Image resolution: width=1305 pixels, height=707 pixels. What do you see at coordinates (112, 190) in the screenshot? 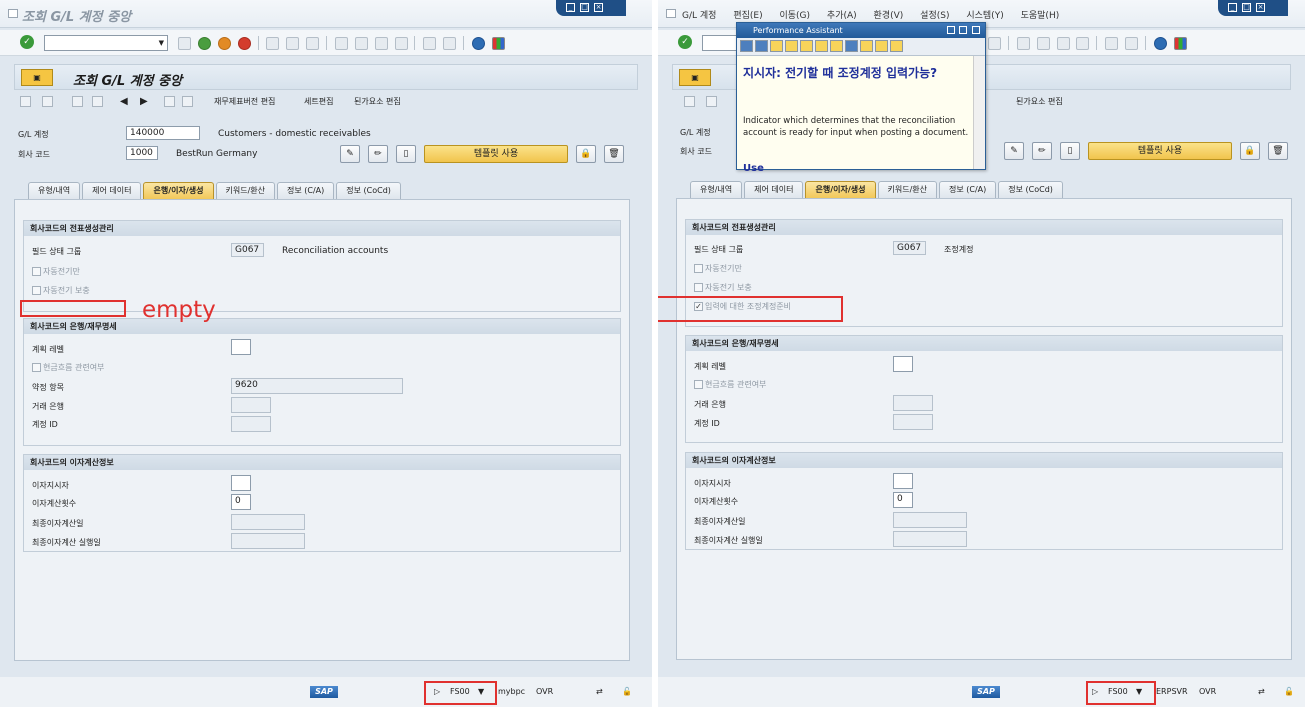
I see `tab-control-data: 제어 데이터` at bounding box center [112, 190].